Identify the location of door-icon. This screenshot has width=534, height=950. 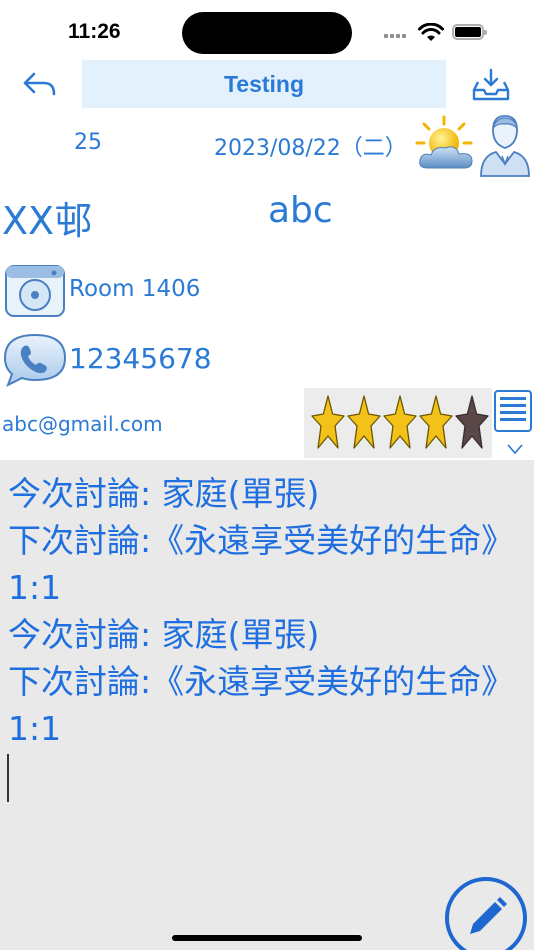
(35, 291).